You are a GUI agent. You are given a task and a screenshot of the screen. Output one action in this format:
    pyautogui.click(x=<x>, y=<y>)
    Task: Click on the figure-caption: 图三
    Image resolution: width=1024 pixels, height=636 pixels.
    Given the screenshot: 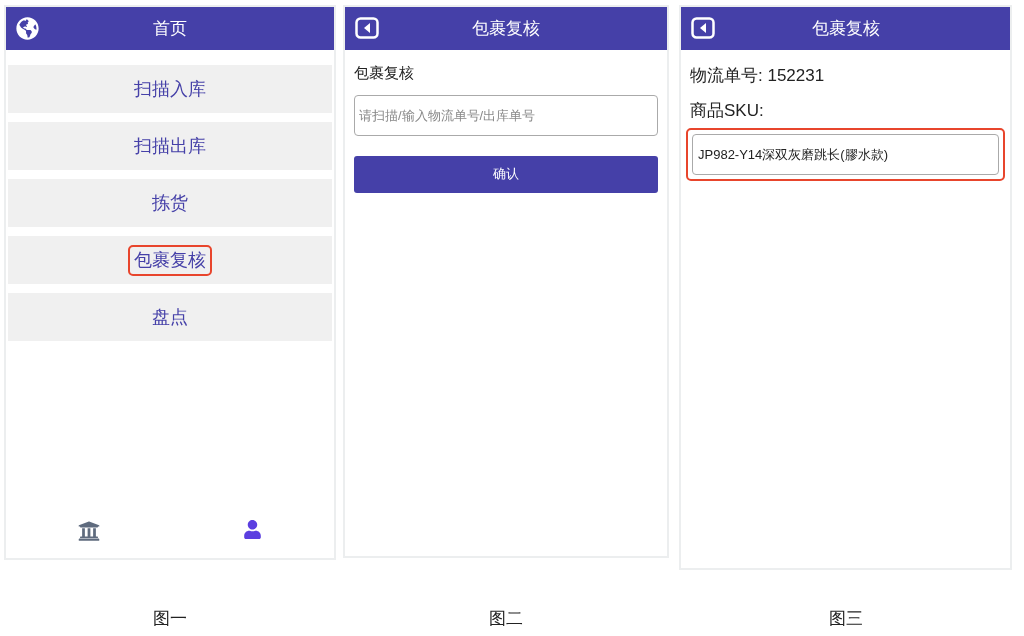 What is the action you would take?
    pyautogui.click(x=845, y=619)
    